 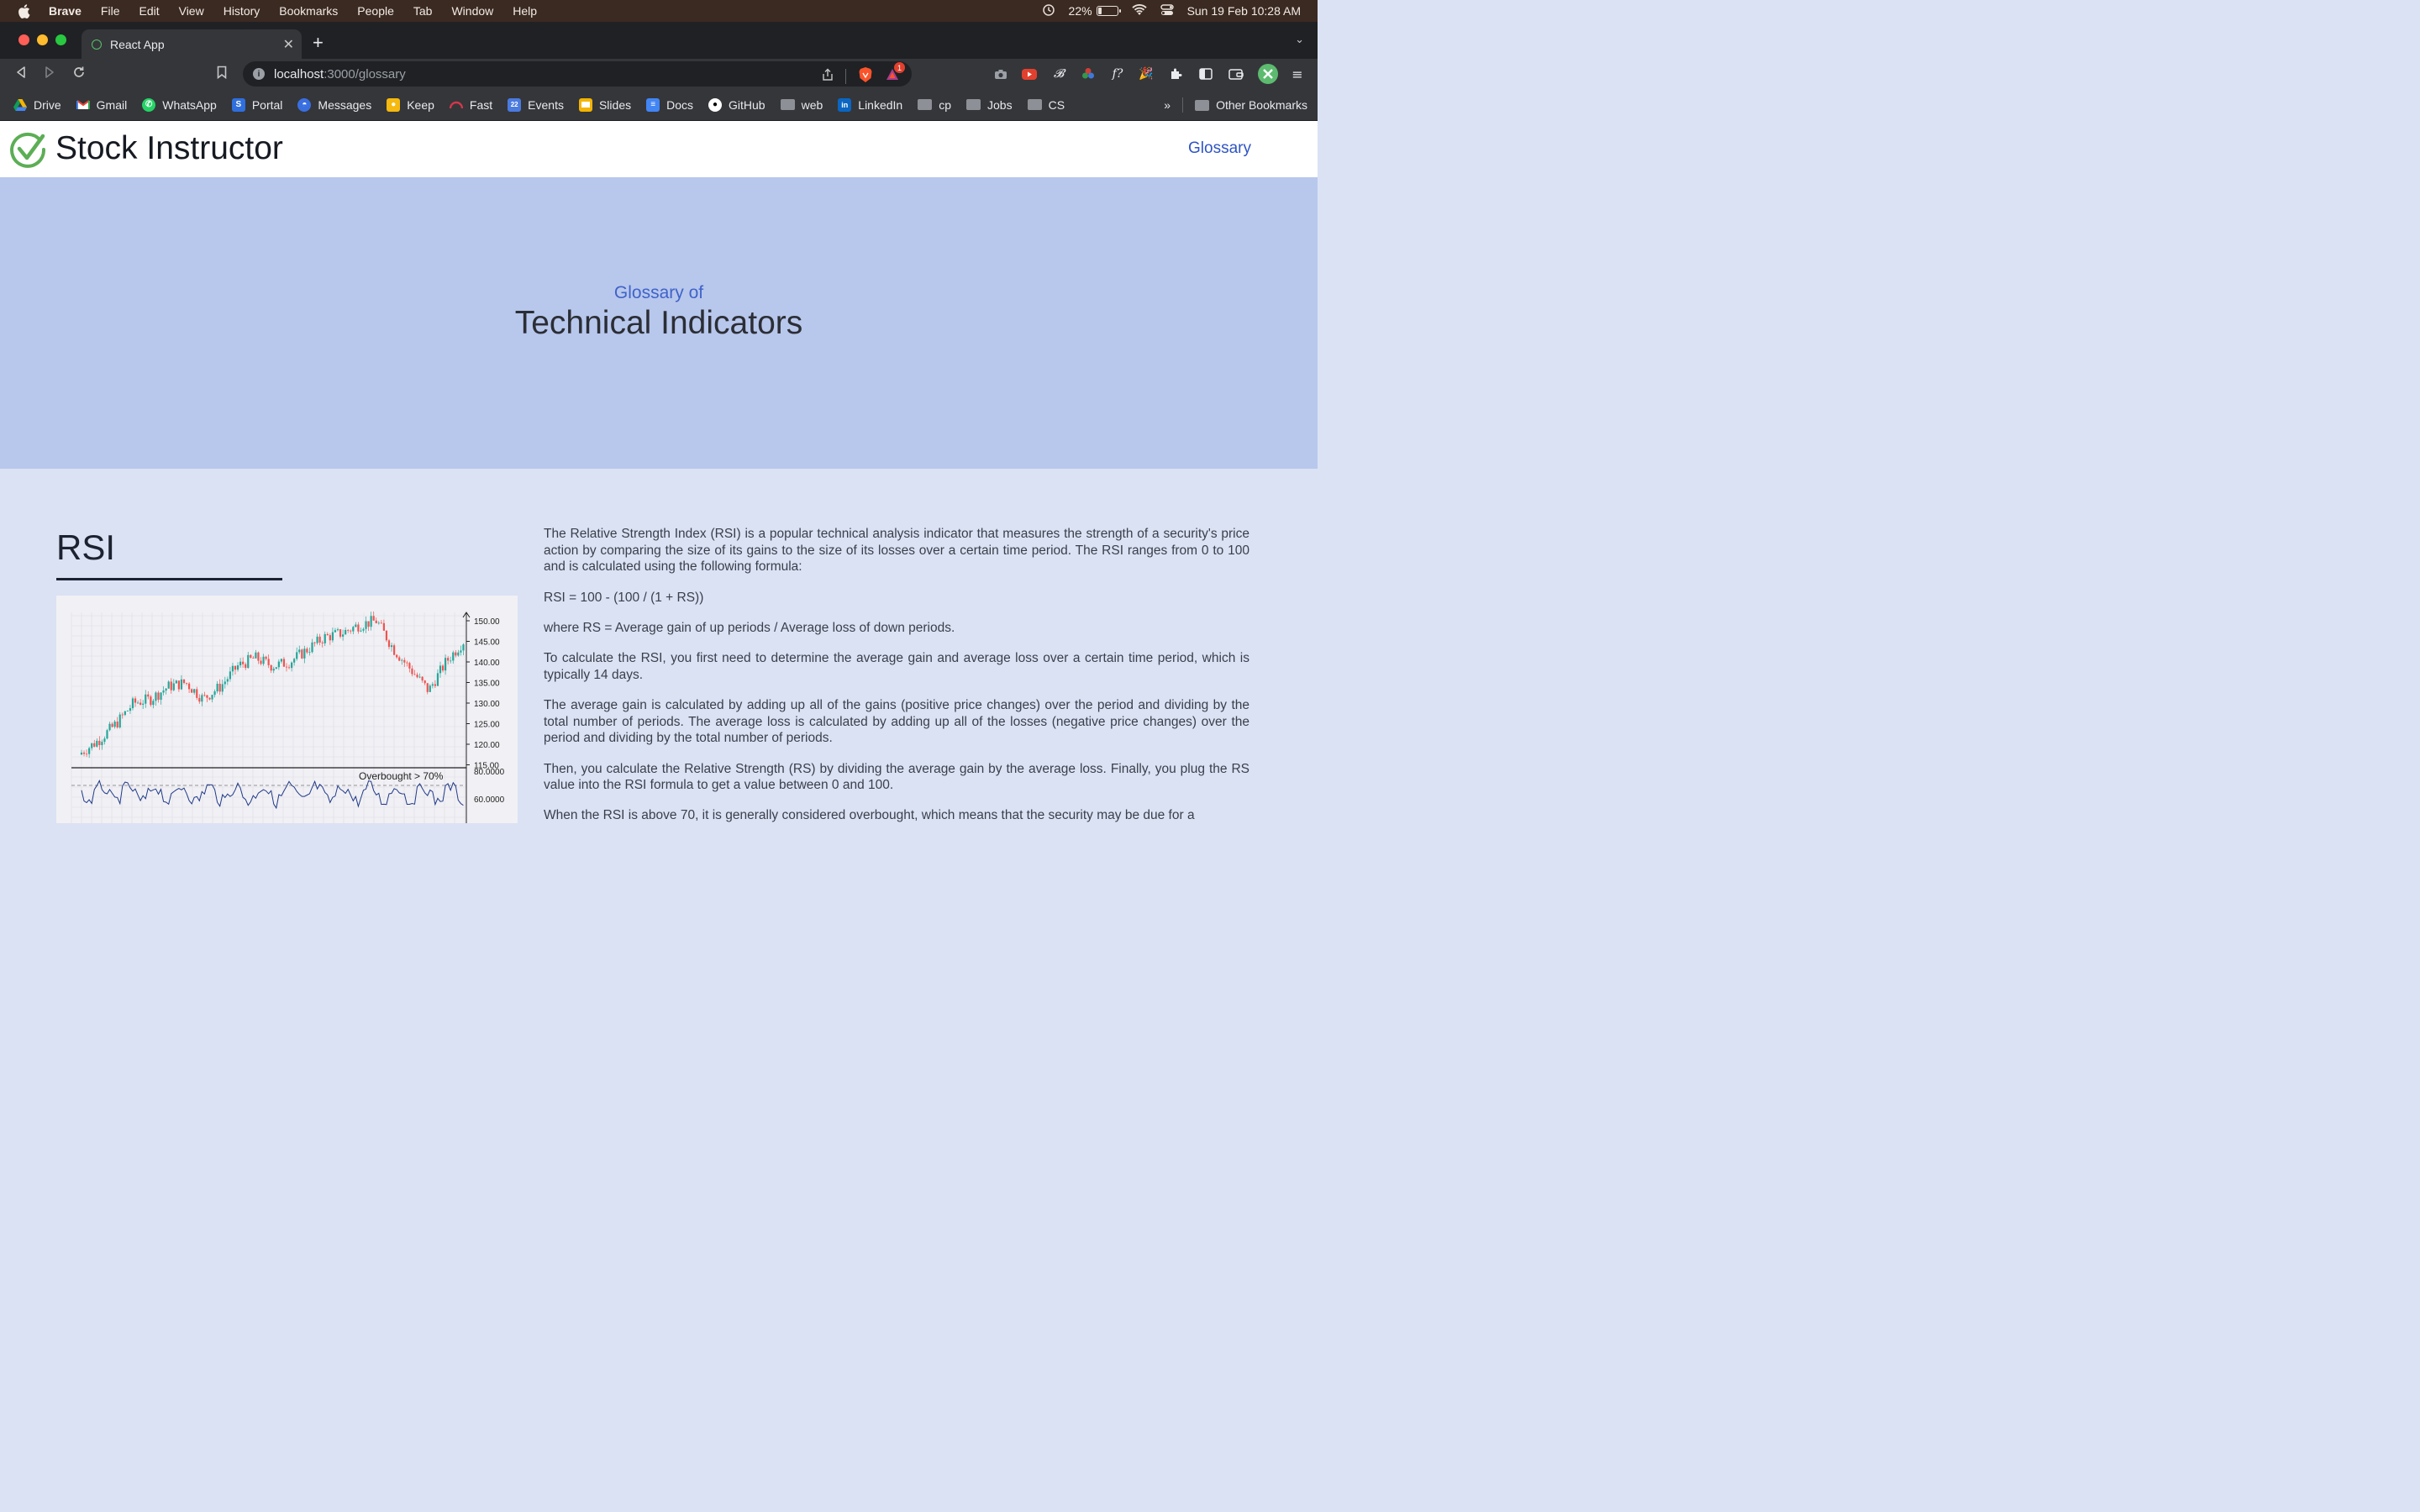 What do you see at coordinates (334, 104) in the screenshot?
I see `bookmark-messages: ◓ Messages` at bounding box center [334, 104].